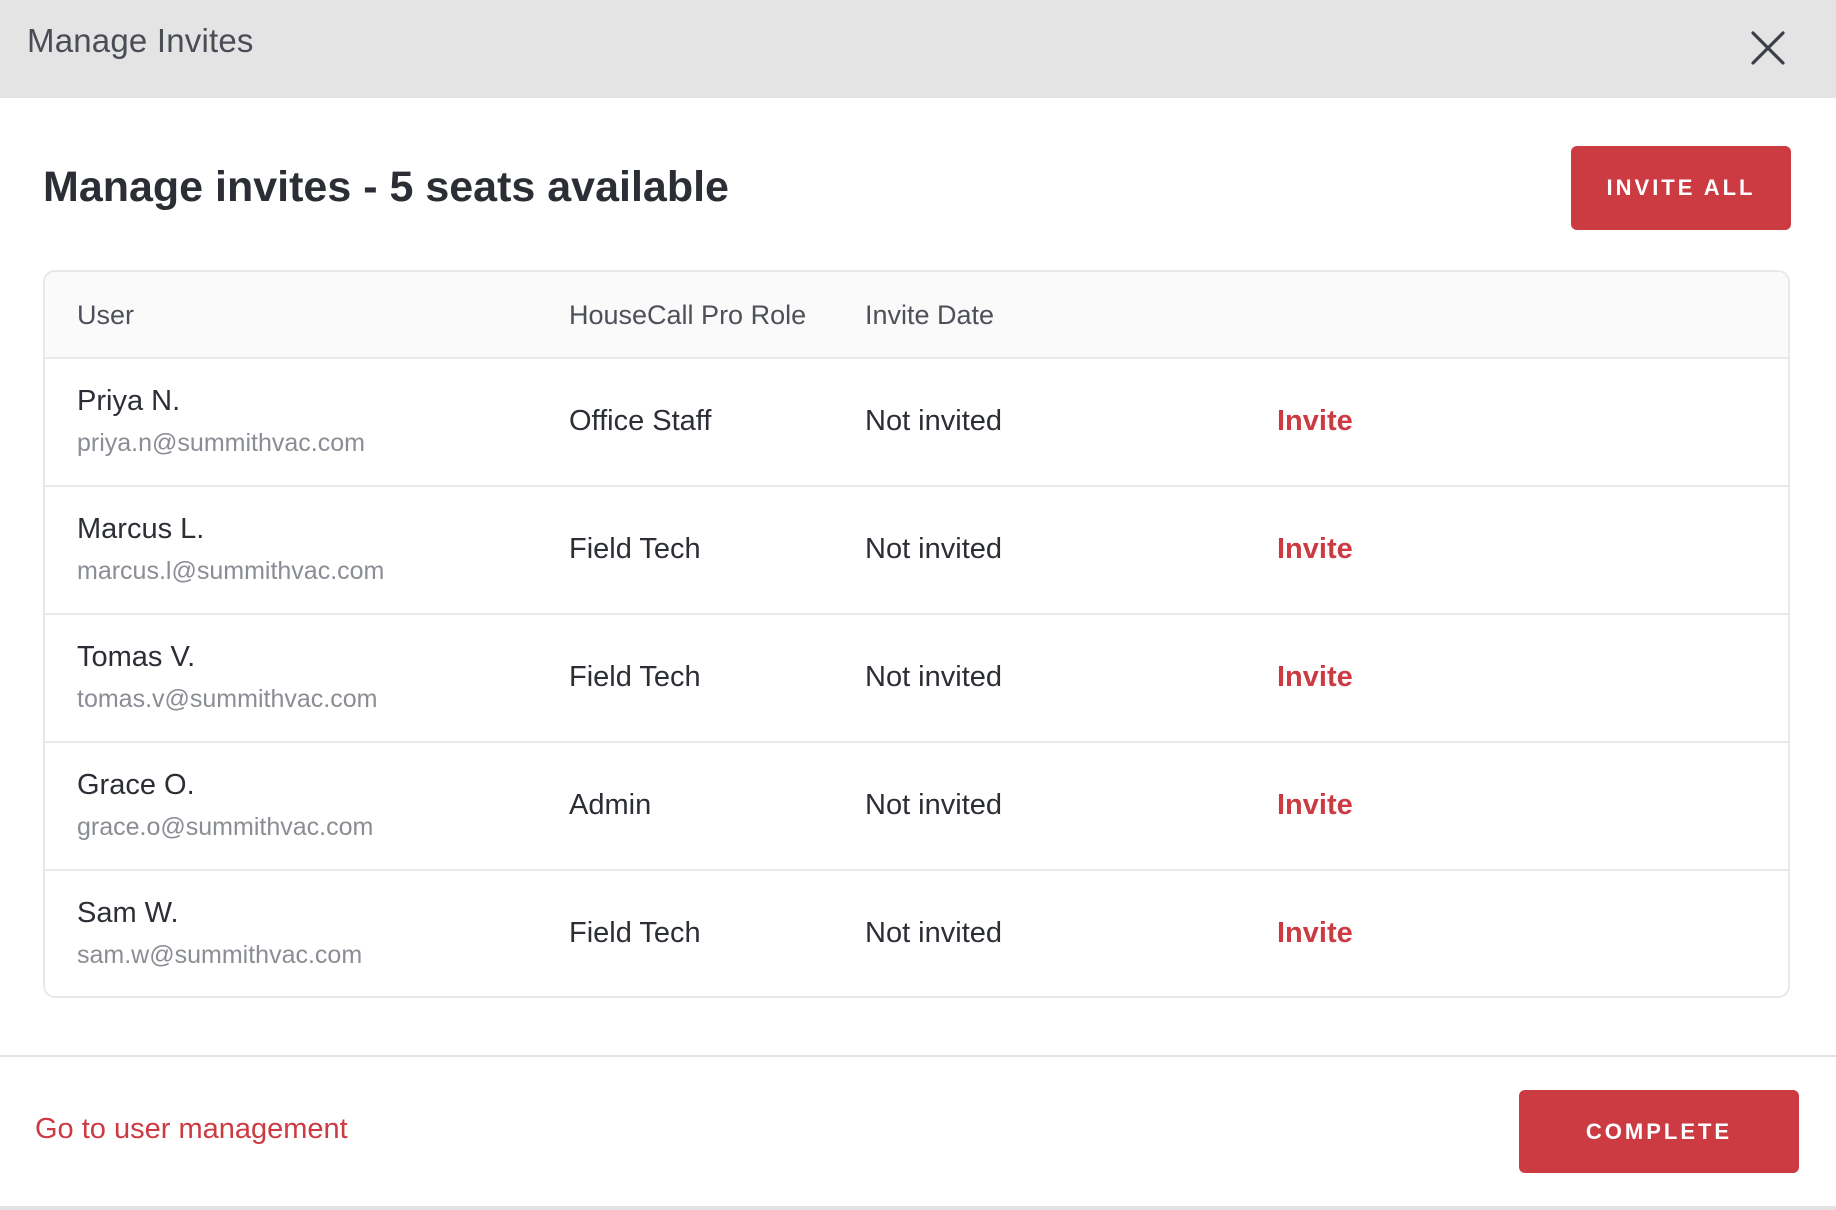  What do you see at coordinates (141, 529) in the screenshot?
I see `user-name: Marcus L.` at bounding box center [141, 529].